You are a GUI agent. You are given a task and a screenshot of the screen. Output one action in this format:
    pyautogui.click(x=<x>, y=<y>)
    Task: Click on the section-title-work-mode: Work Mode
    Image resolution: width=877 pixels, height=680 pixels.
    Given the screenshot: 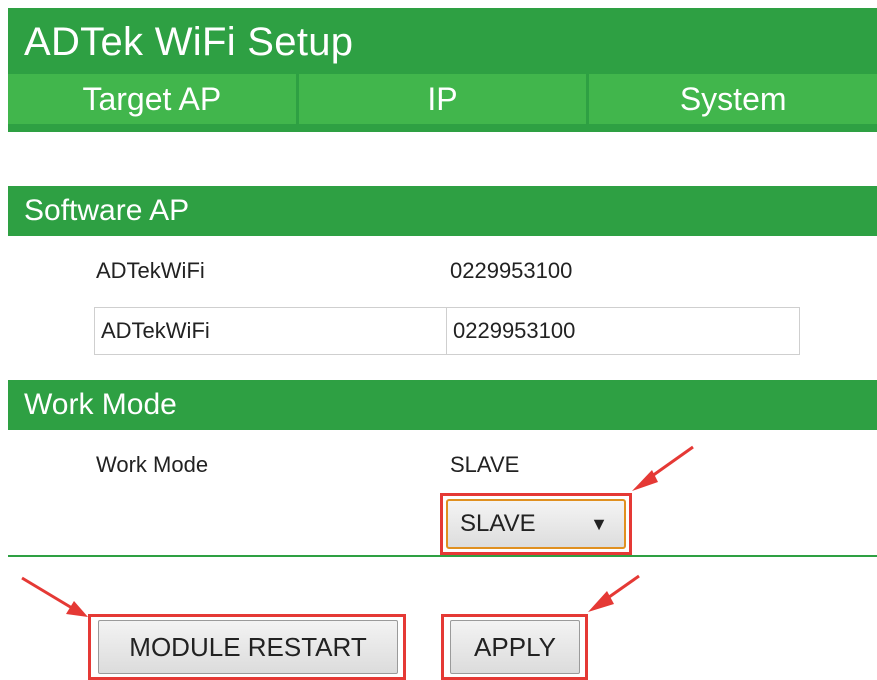 What is the action you would take?
    pyautogui.click(x=442, y=405)
    